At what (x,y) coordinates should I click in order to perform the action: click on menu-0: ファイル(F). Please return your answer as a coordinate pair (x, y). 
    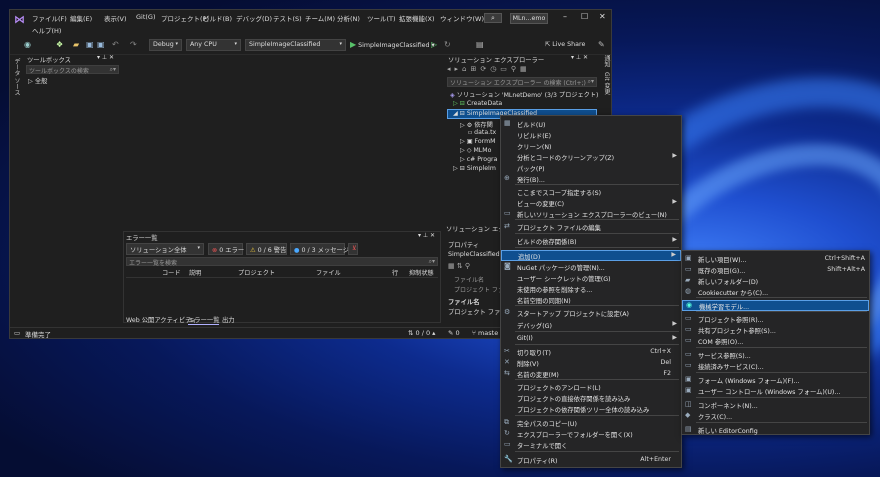
    Looking at the image, I should click on (49, 18).